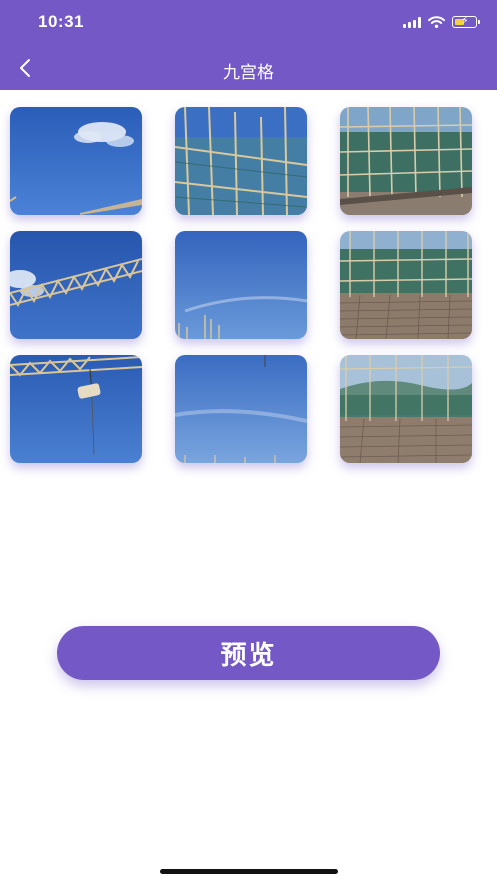 The image size is (497, 883). Describe the element at coordinates (249, 871) in the screenshot. I see `home-indicator` at that location.